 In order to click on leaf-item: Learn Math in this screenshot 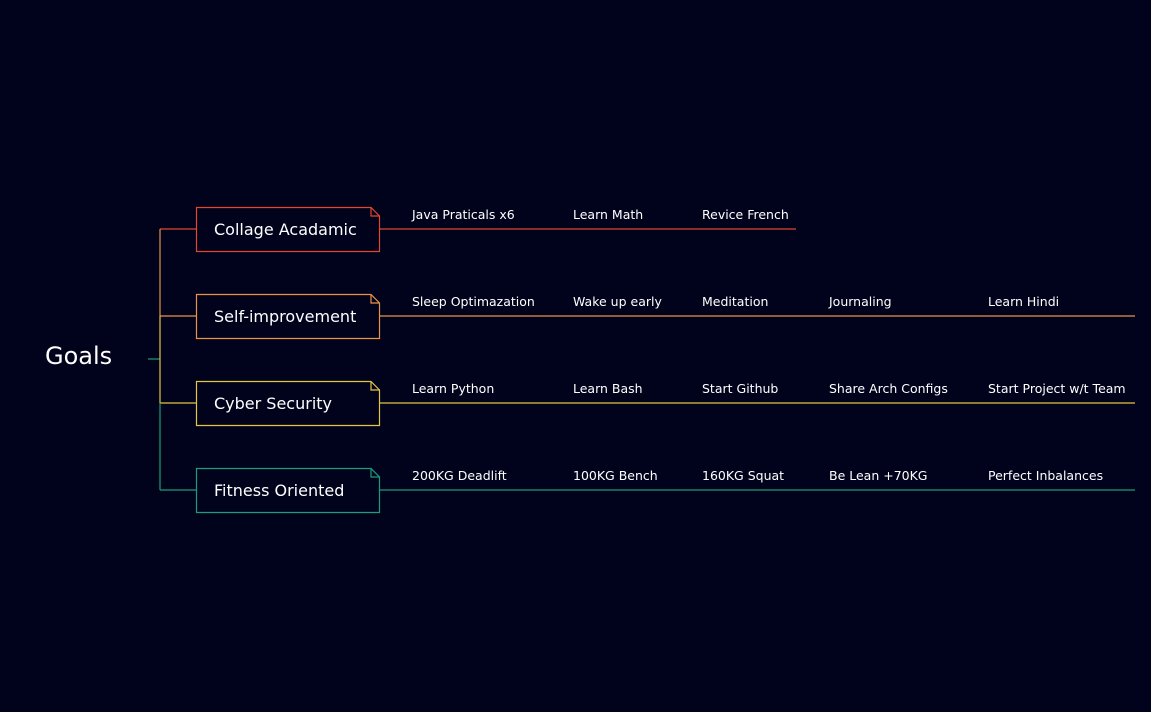, I will do `click(608, 215)`.